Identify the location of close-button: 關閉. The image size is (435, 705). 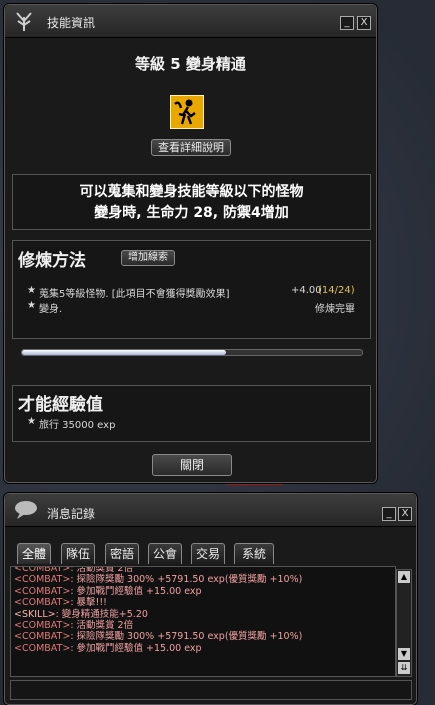
(192, 465).